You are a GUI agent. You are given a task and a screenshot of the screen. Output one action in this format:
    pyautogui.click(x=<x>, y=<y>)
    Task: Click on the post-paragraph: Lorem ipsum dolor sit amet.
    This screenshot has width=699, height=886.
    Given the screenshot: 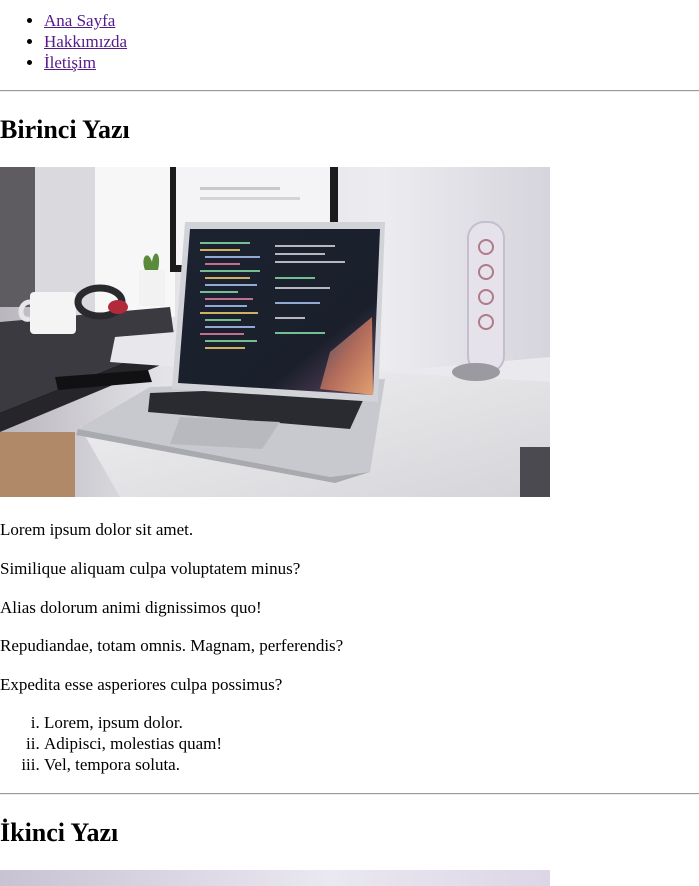 What is the action you would take?
    pyautogui.click(x=97, y=529)
    